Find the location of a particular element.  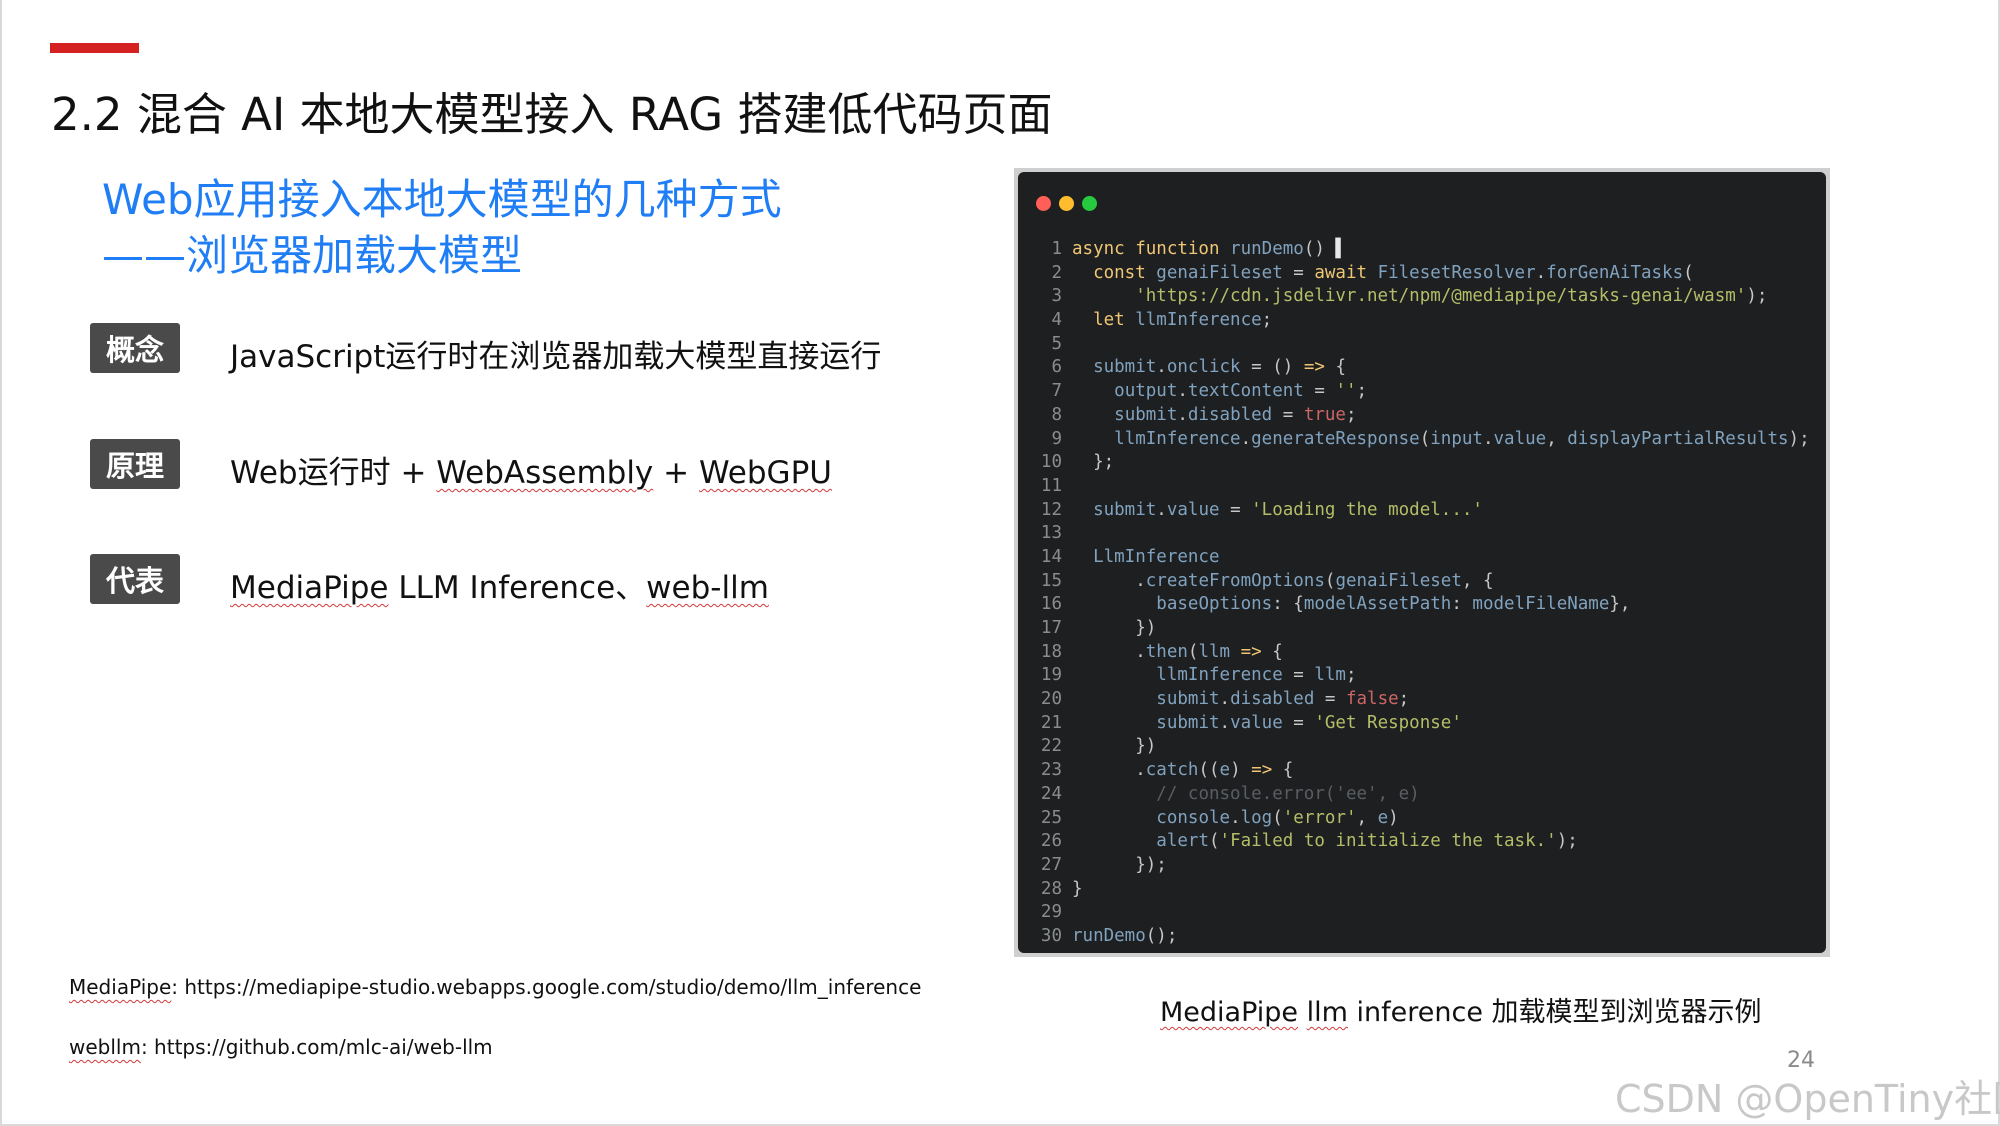

code-text: } is located at coordinates (1077, 890).